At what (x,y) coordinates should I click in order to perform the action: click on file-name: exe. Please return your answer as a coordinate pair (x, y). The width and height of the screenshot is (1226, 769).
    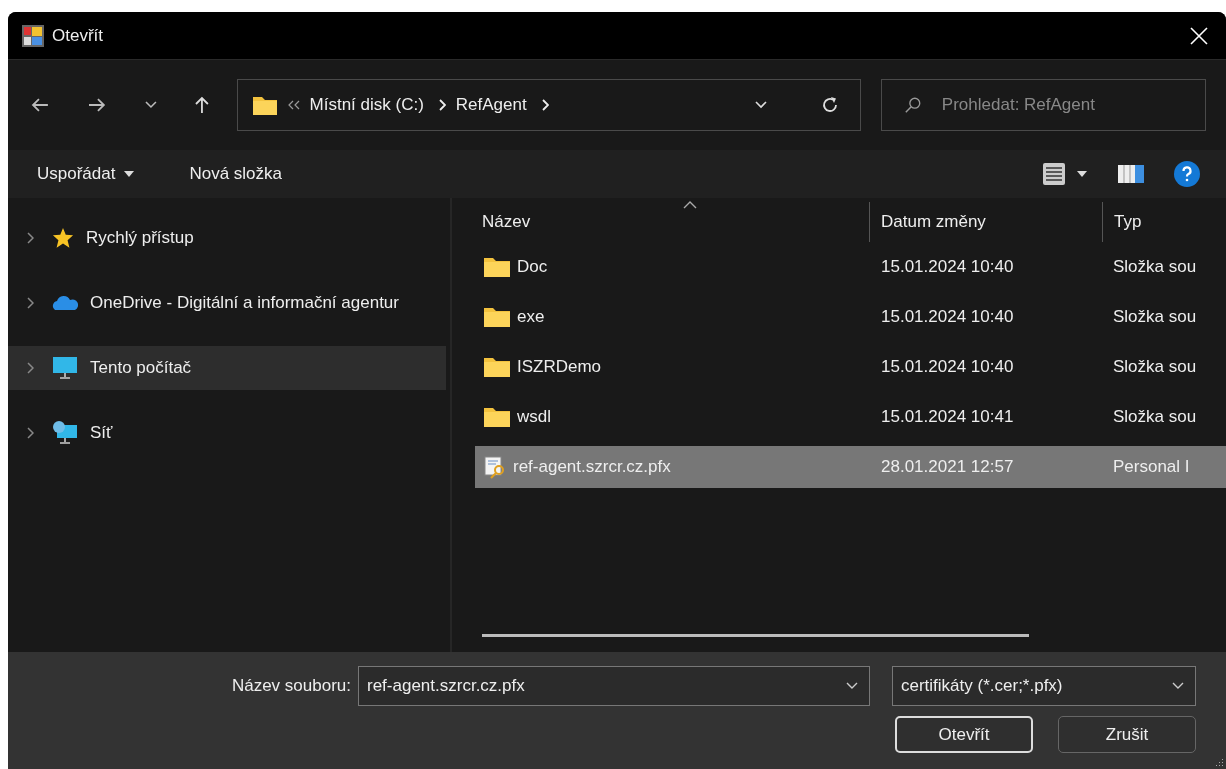
    Looking at the image, I should click on (531, 317).